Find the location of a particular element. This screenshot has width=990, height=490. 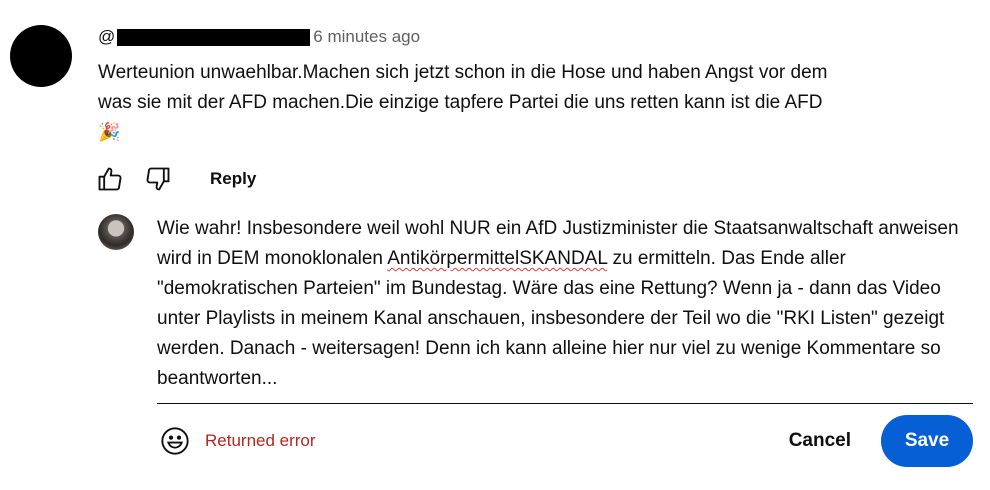

smiley-face-icon is located at coordinates (175, 441).